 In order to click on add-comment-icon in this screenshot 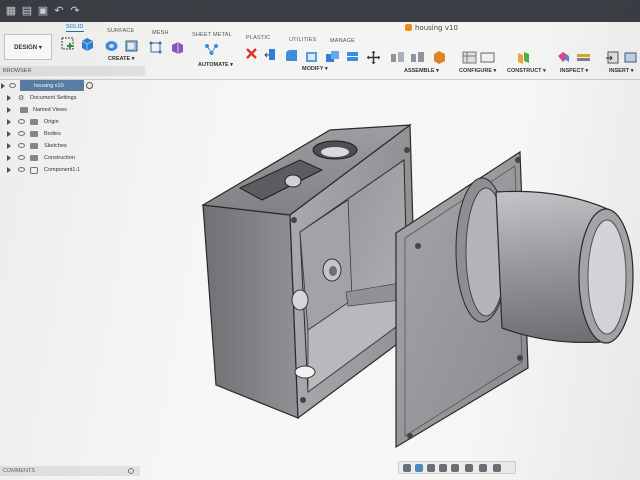, I will do `click(131, 471)`.